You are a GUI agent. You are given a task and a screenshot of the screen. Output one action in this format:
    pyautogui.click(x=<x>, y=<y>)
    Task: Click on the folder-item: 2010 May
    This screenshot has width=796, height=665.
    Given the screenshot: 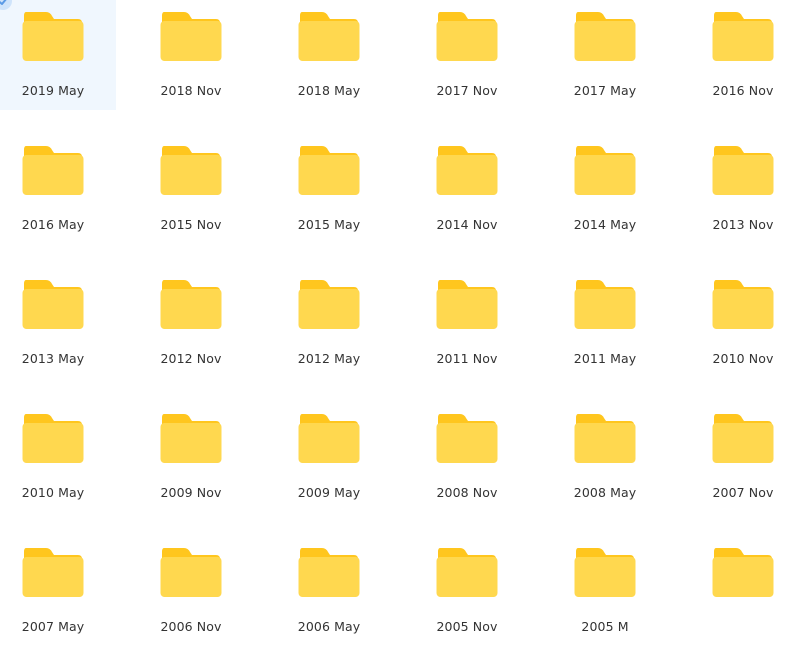 What is the action you would take?
    pyautogui.click(x=58, y=457)
    